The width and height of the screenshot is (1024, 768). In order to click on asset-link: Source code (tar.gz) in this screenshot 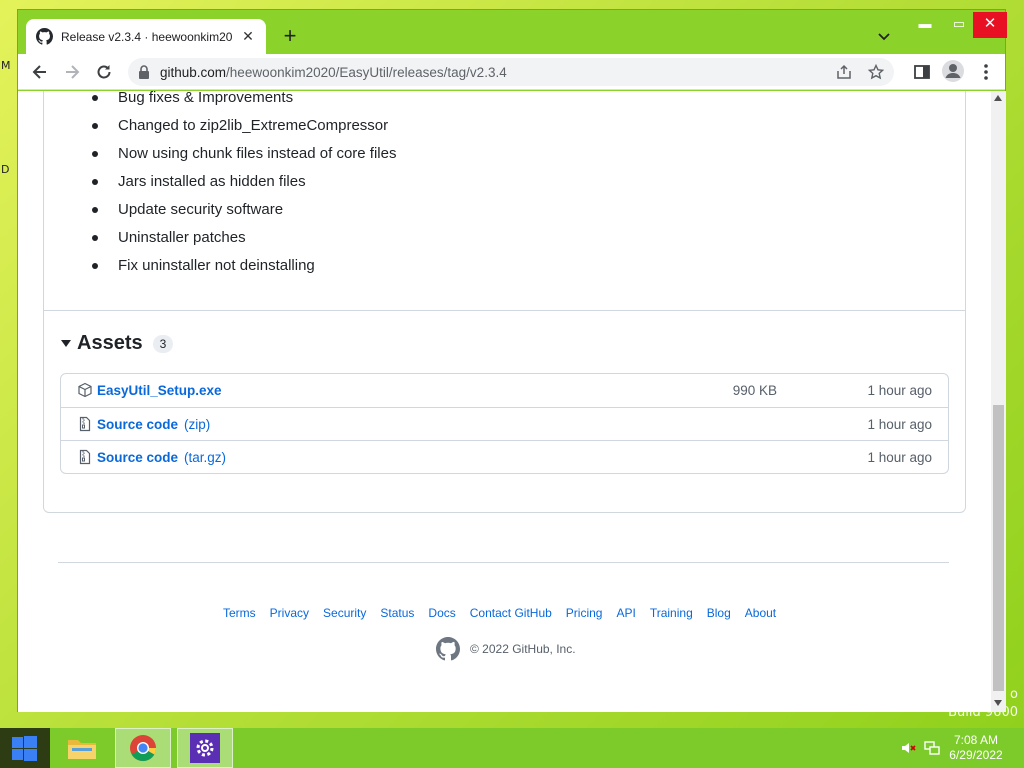, I will do `click(161, 457)`.